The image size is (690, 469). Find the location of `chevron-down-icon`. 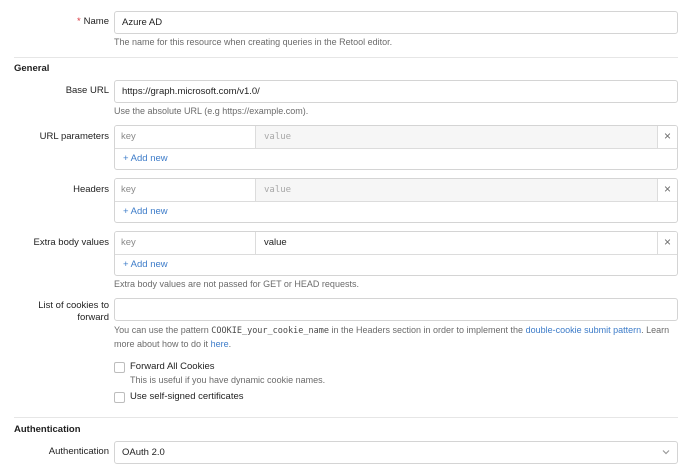

chevron-down-icon is located at coordinates (666, 452).